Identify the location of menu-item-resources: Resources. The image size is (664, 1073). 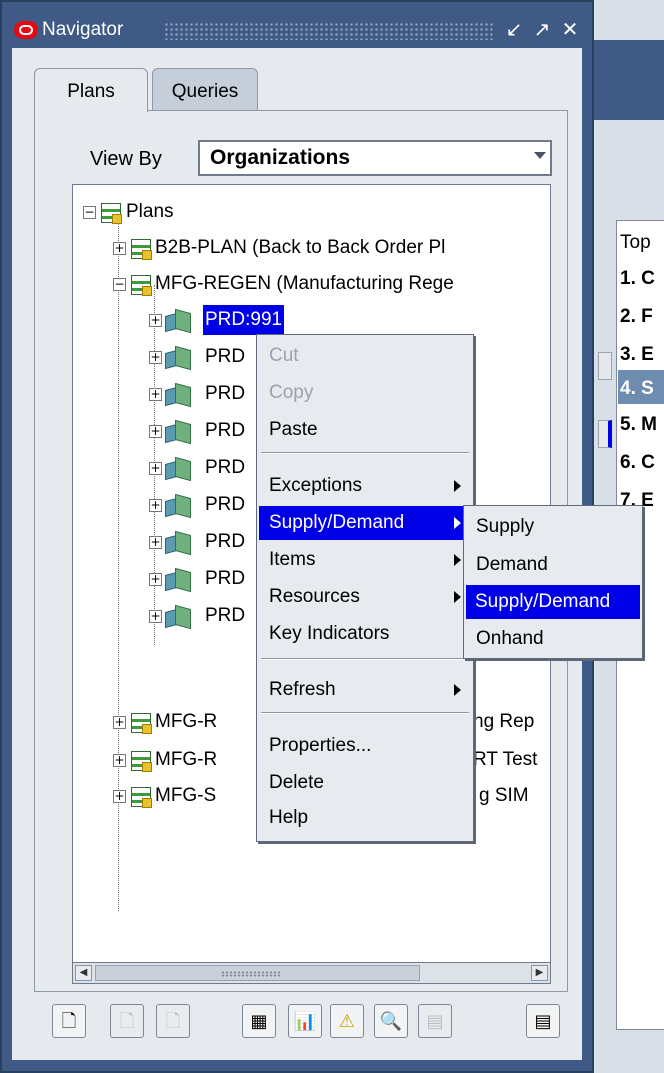
(365, 597).